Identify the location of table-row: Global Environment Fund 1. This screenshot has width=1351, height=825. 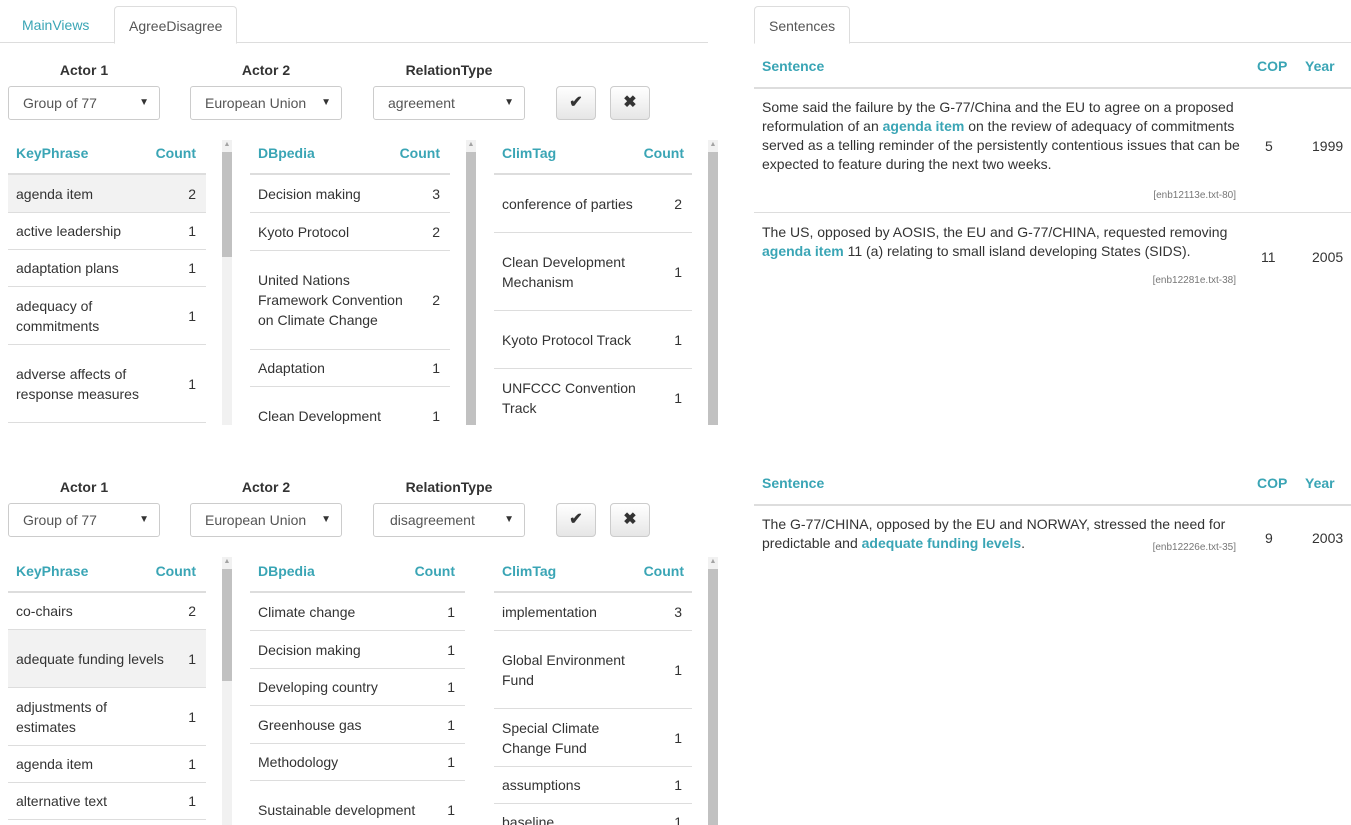
(593, 670).